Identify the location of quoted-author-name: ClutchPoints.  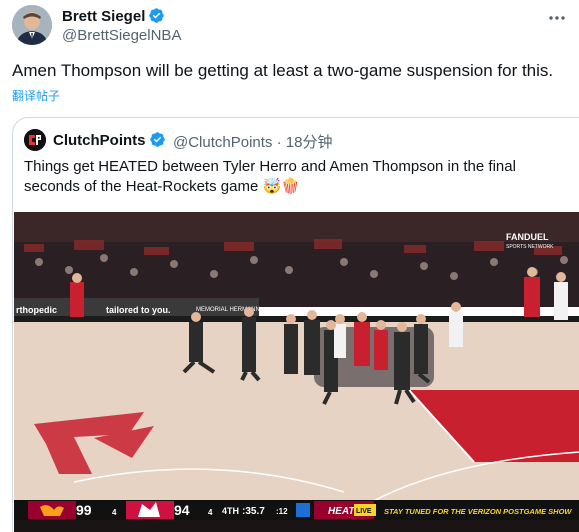
(109, 141).